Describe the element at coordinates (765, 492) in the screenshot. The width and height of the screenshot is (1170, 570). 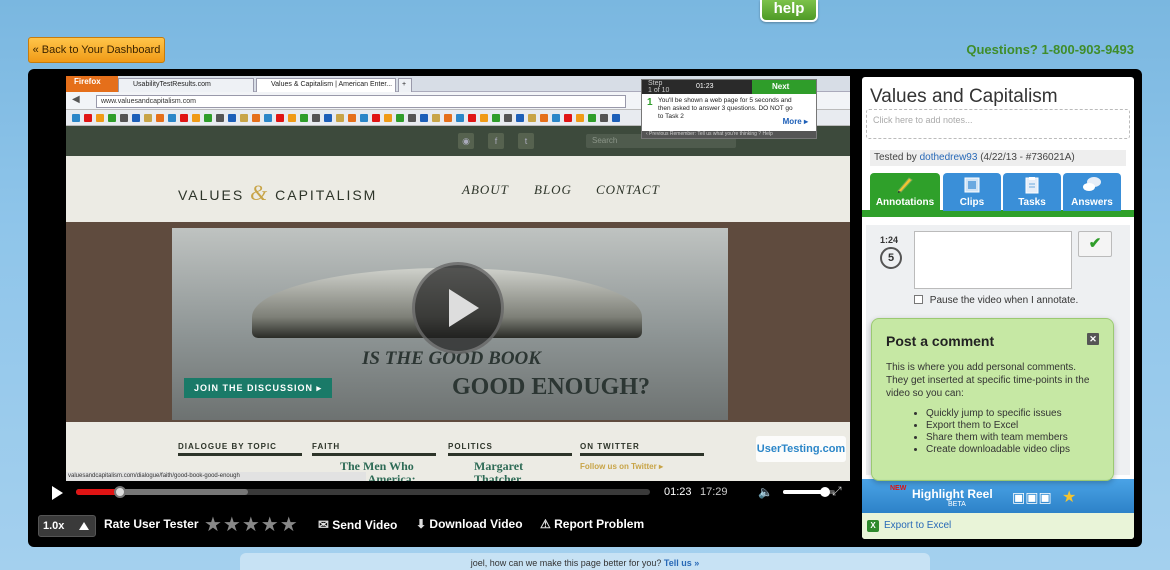
I see `volume-icon: 🔈` at that location.